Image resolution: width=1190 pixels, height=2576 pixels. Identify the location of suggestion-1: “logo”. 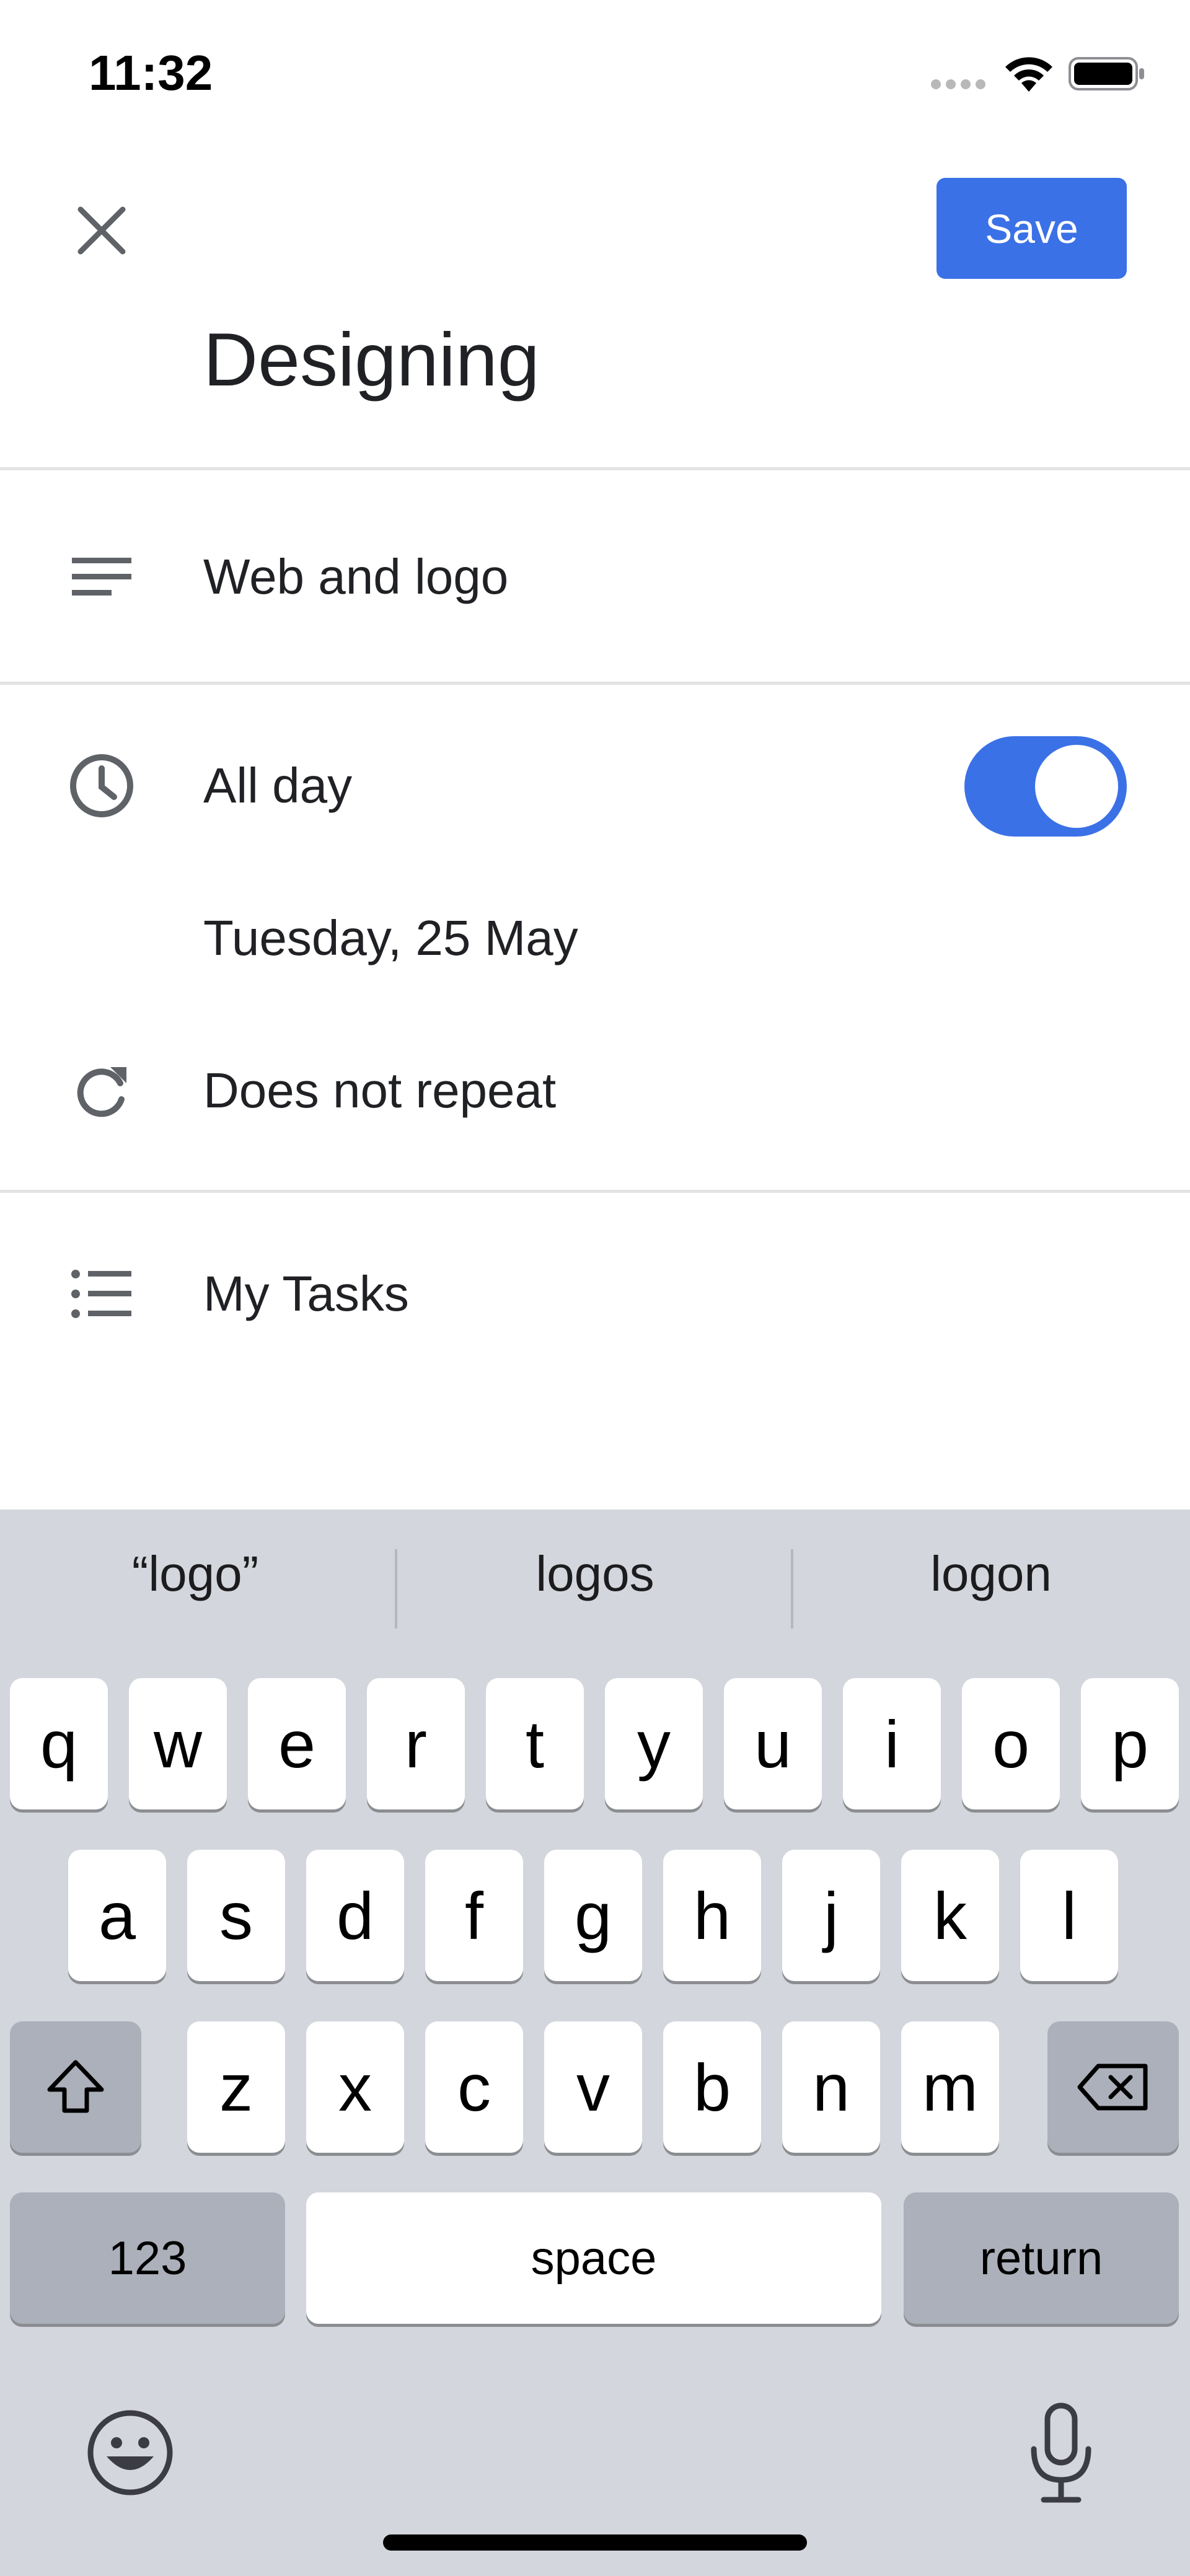
(195, 1573).